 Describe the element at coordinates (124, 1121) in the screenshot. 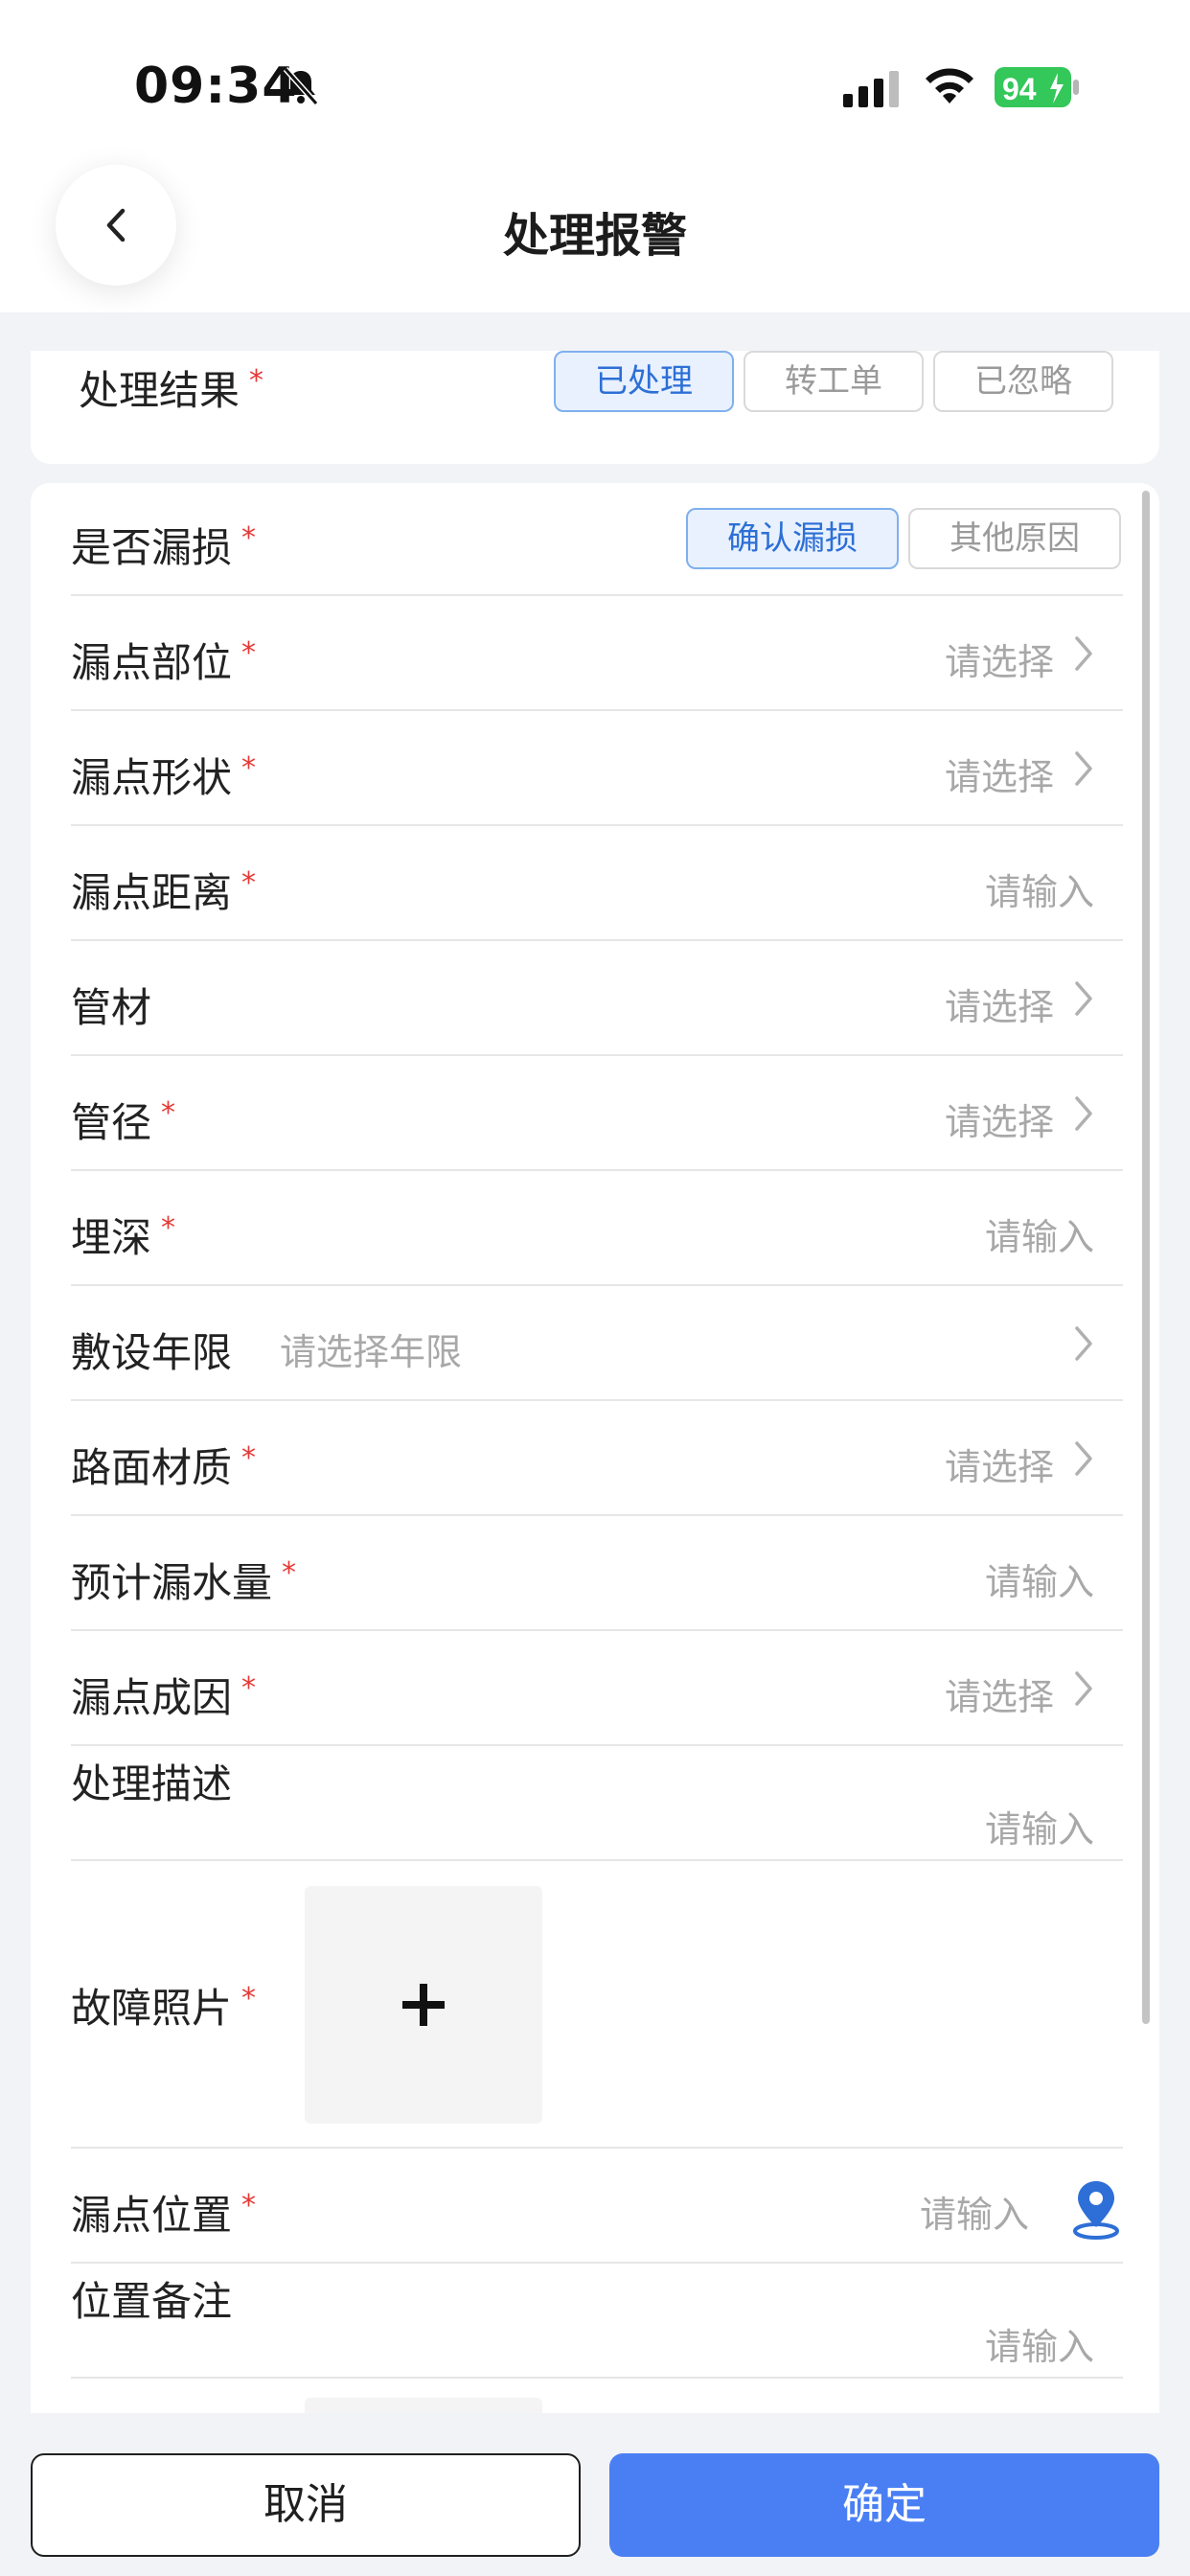

I see `field-label: 管径 *` at that location.